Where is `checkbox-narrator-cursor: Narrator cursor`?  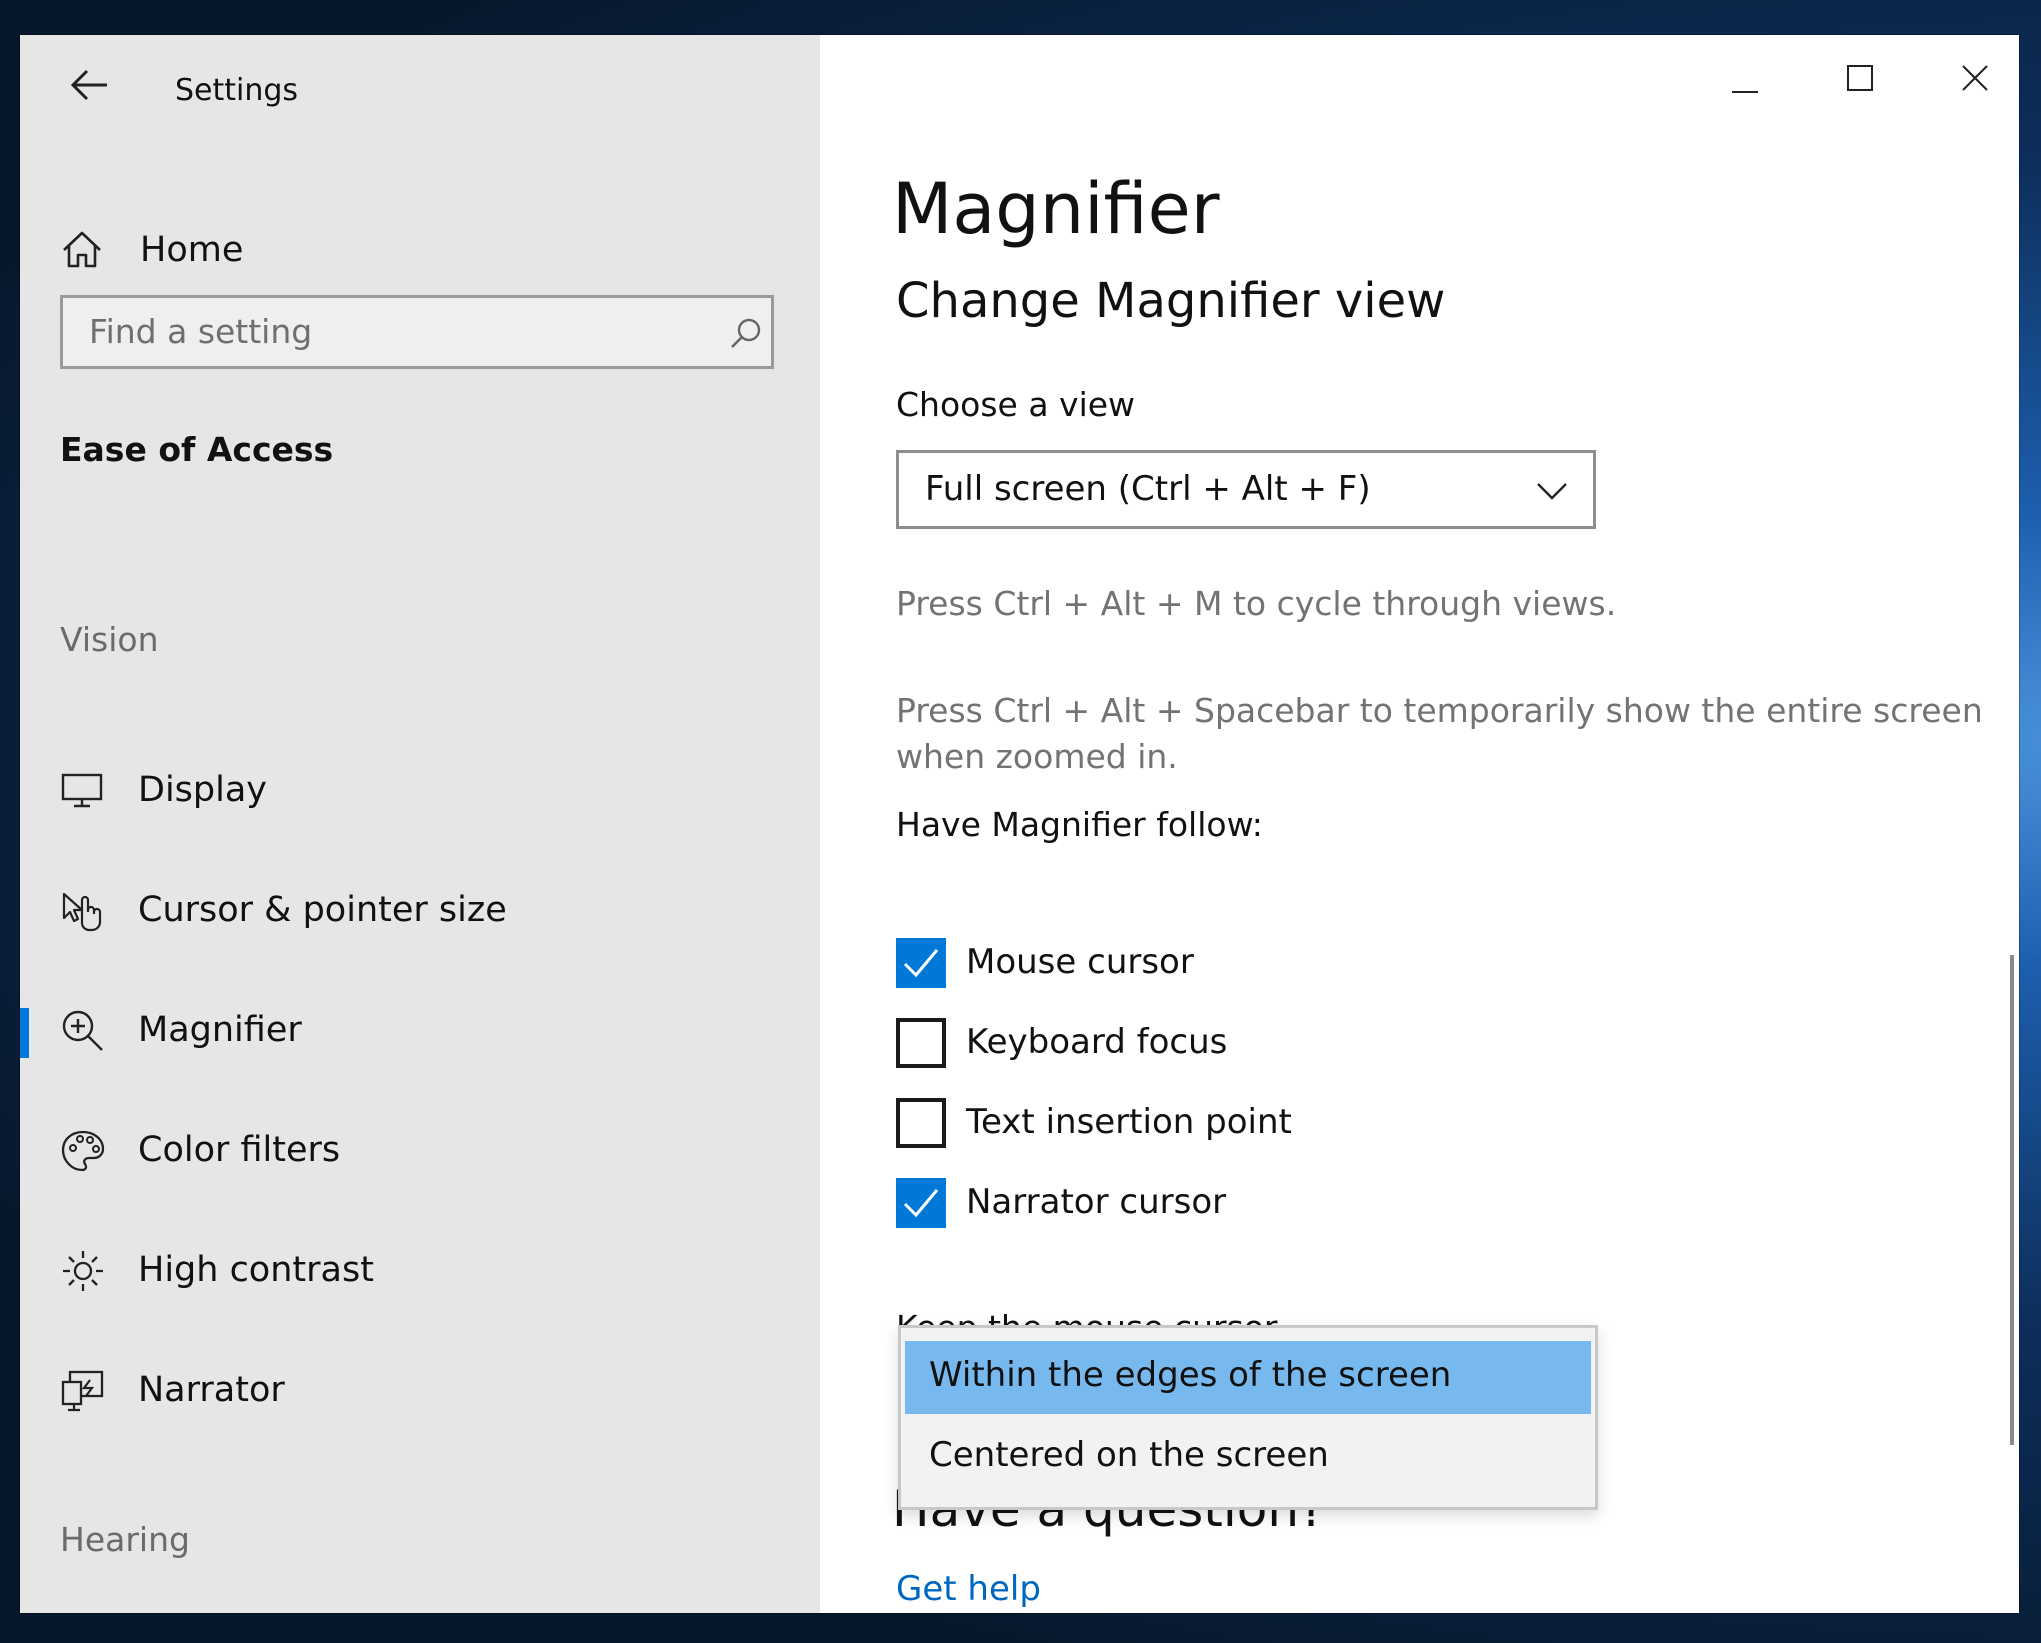 checkbox-narrator-cursor: Narrator cursor is located at coordinates (1246, 1206).